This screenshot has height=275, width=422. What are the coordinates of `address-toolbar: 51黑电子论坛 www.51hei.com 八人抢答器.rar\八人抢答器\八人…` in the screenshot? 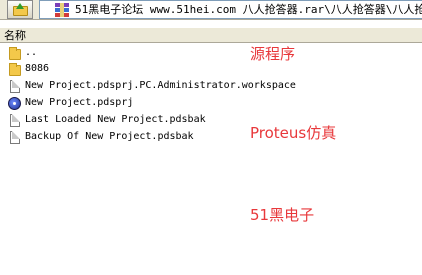 It's located at (211, 10).